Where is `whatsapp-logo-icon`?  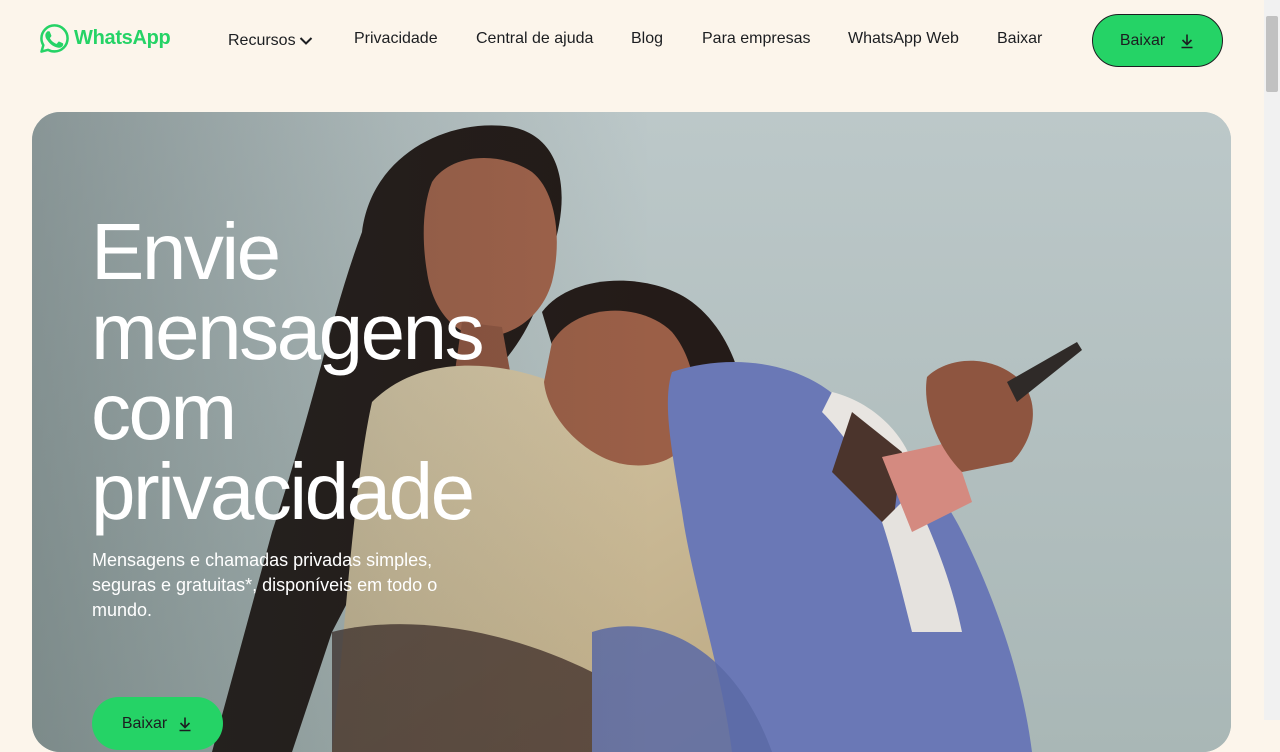
whatsapp-logo-icon is located at coordinates (54, 38).